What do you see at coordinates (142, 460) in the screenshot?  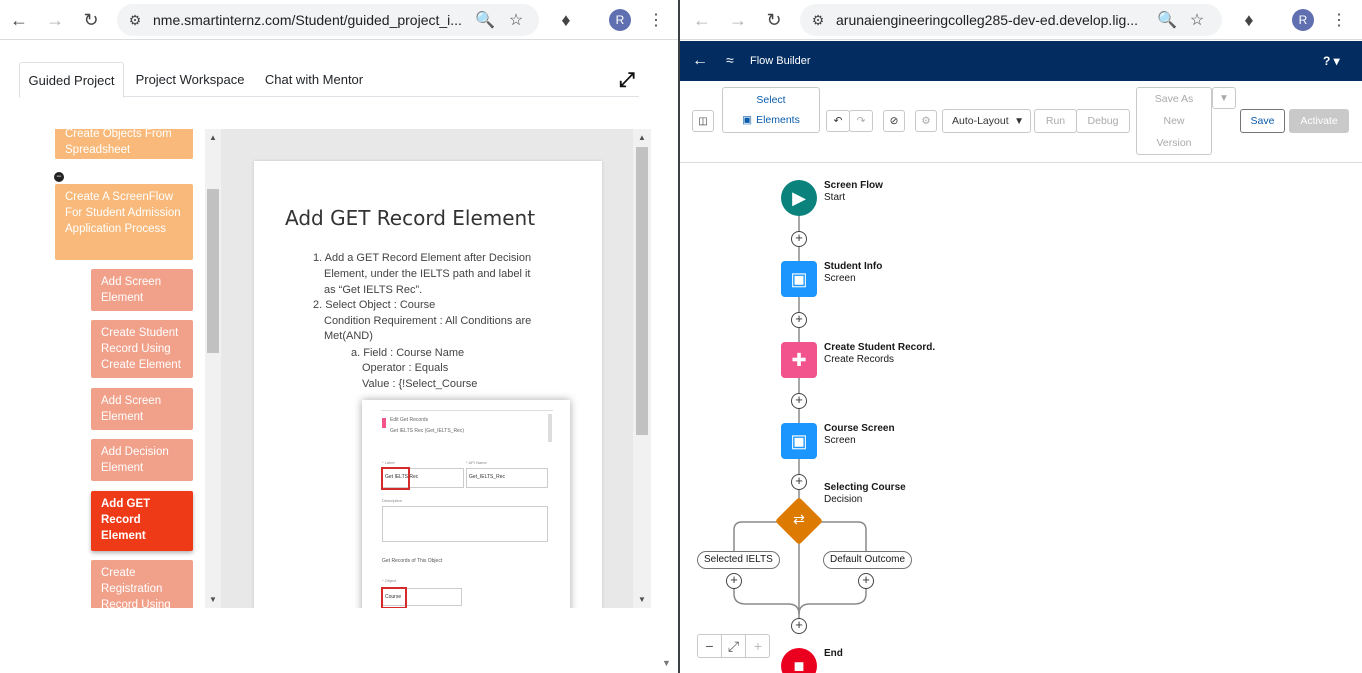 I see `step-item: Add Decision Element` at bounding box center [142, 460].